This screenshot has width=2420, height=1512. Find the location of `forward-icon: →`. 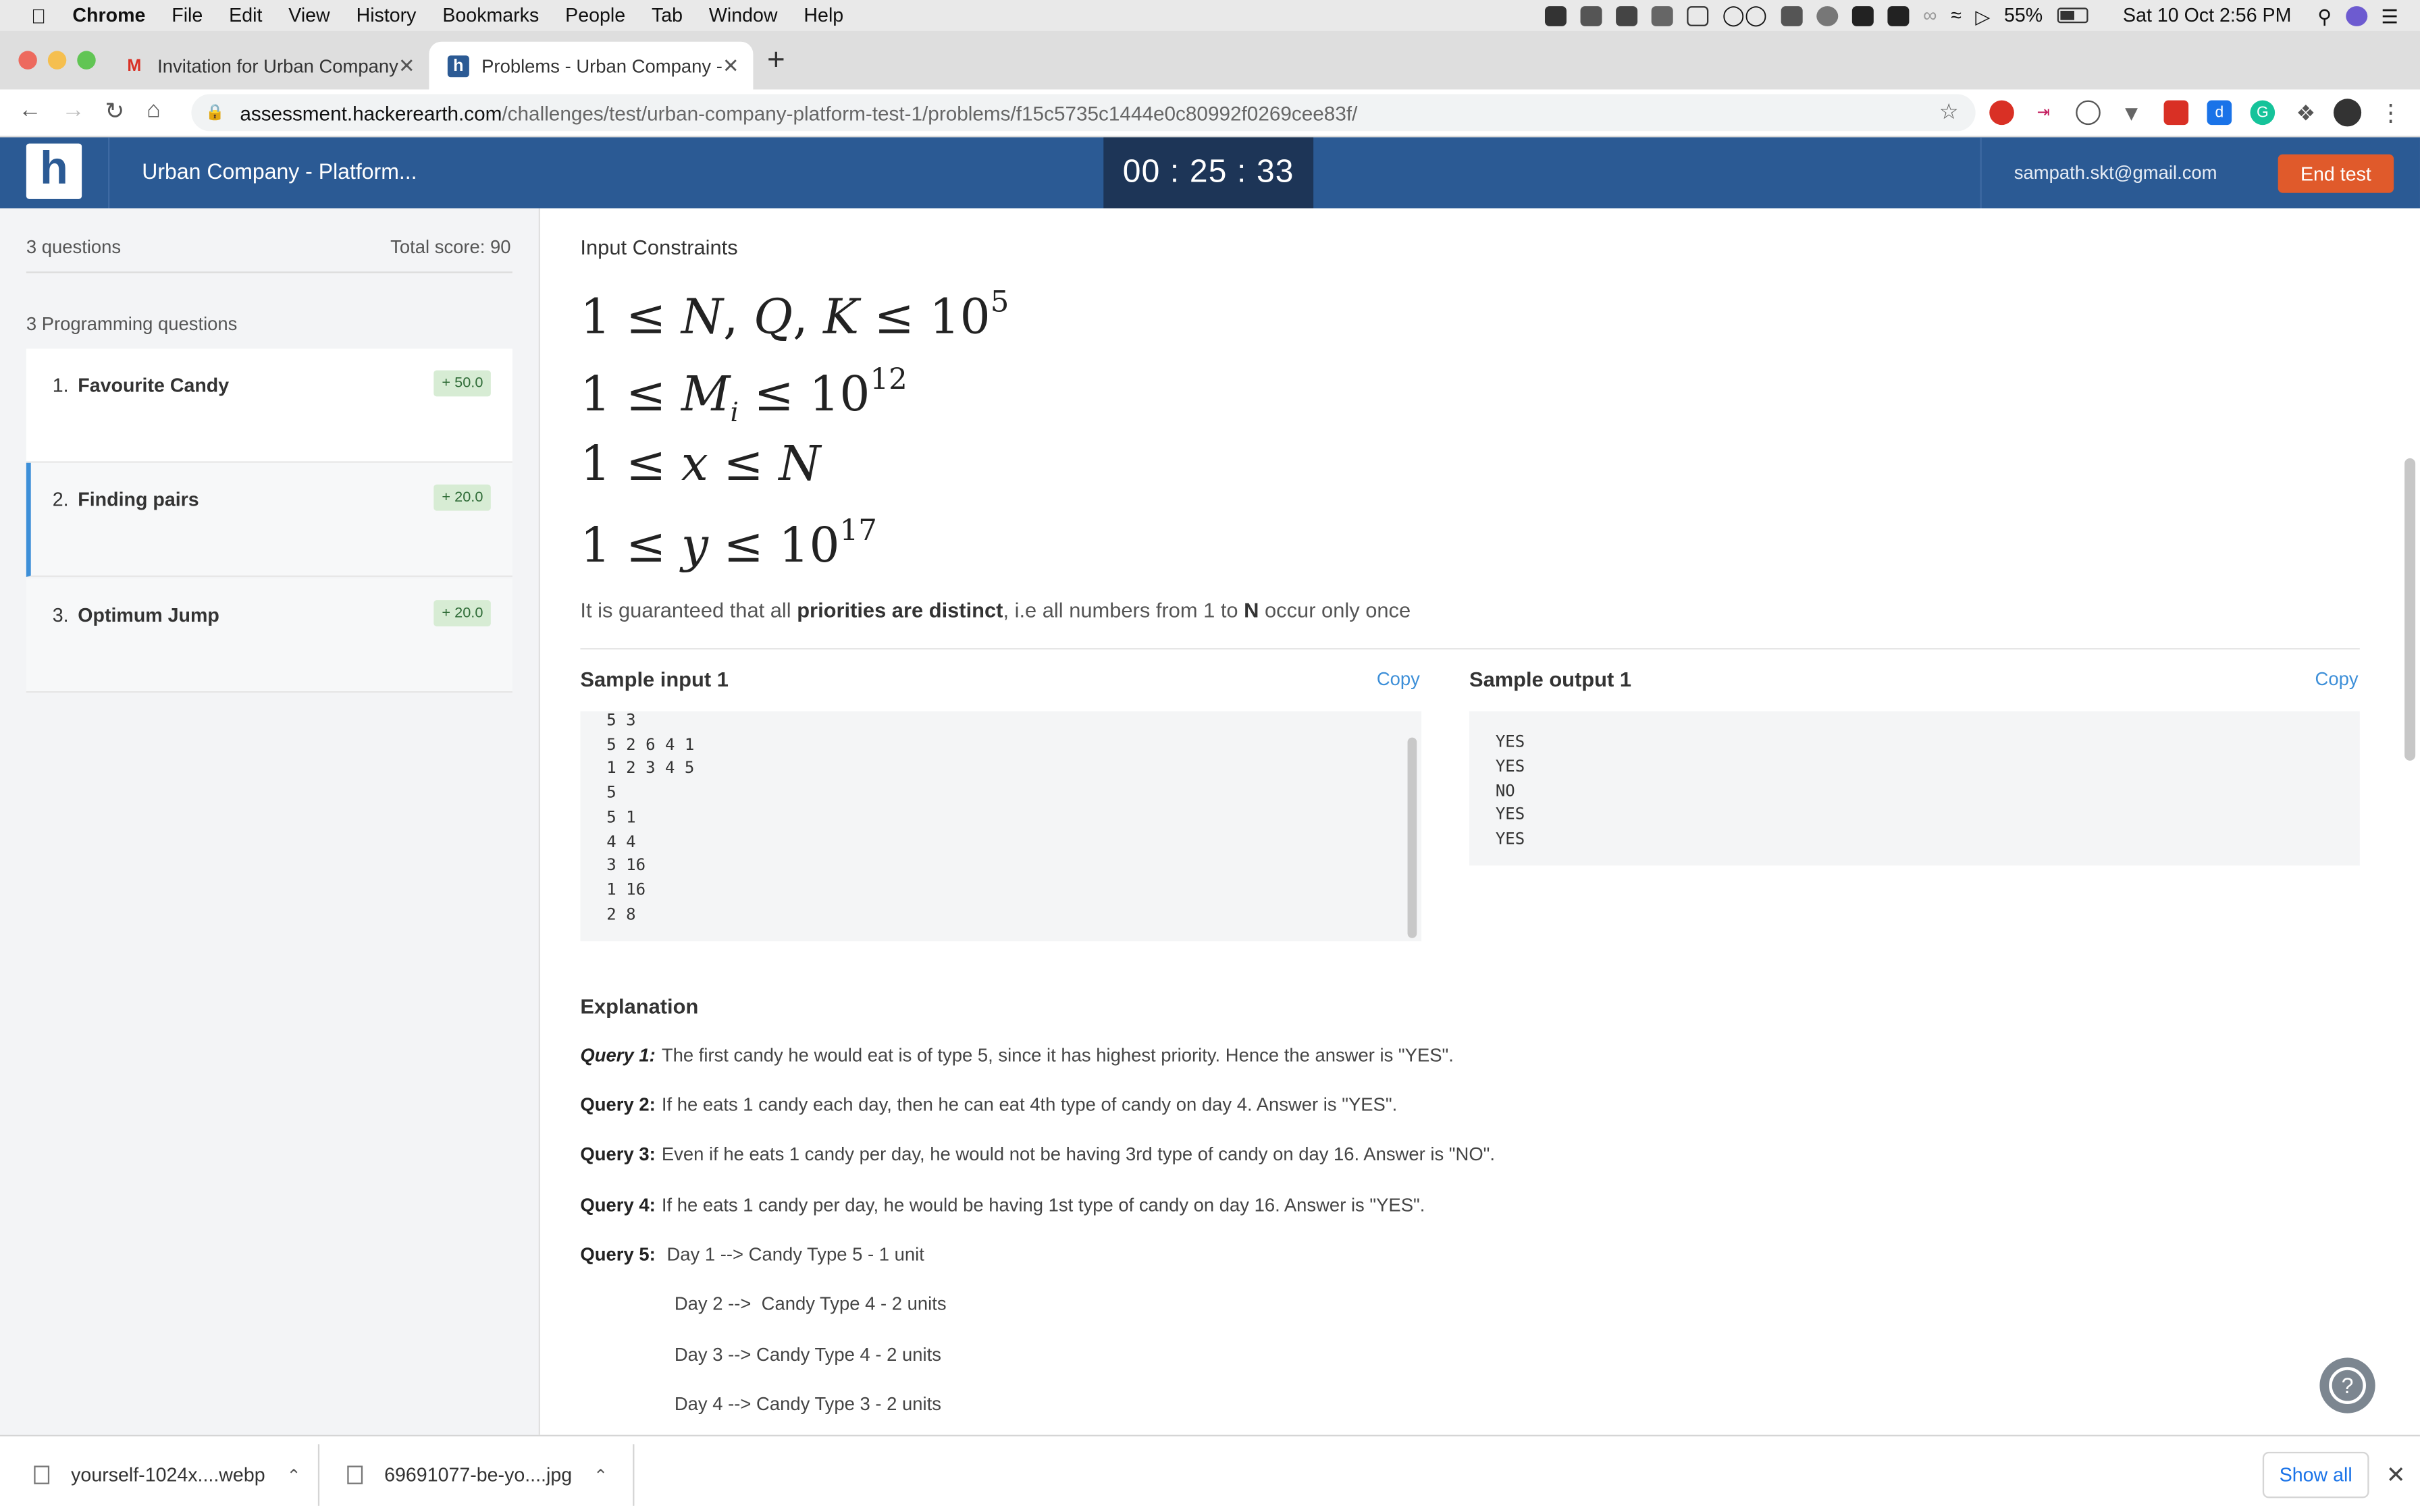

forward-icon: → is located at coordinates (72, 110).